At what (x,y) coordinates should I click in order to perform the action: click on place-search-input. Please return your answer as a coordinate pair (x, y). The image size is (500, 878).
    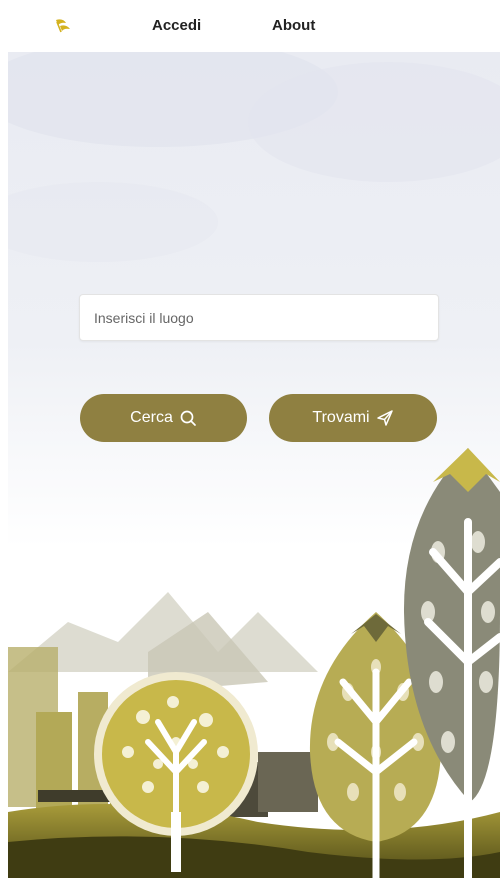
    Looking at the image, I should click on (259, 317).